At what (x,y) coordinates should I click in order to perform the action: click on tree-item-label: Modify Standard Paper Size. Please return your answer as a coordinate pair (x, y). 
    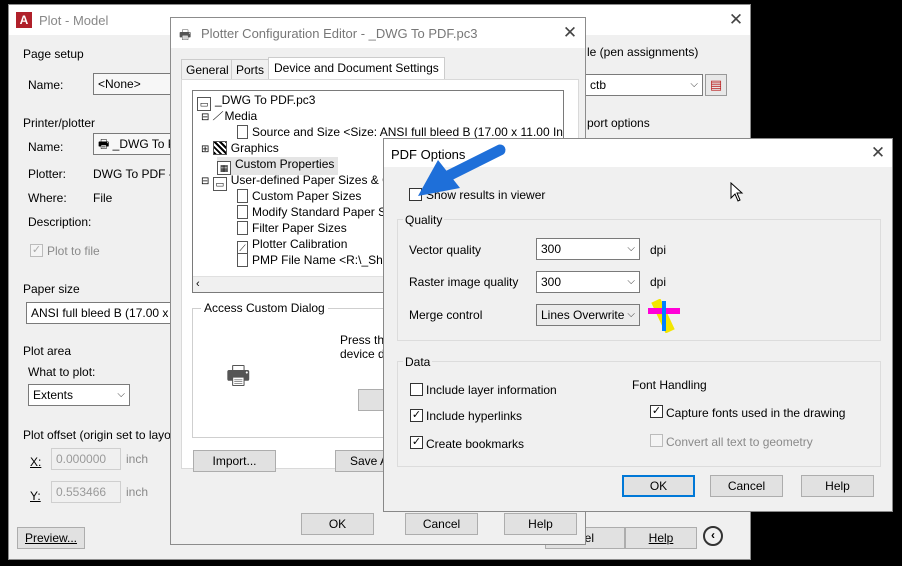
    Looking at the image, I should click on (327, 212).